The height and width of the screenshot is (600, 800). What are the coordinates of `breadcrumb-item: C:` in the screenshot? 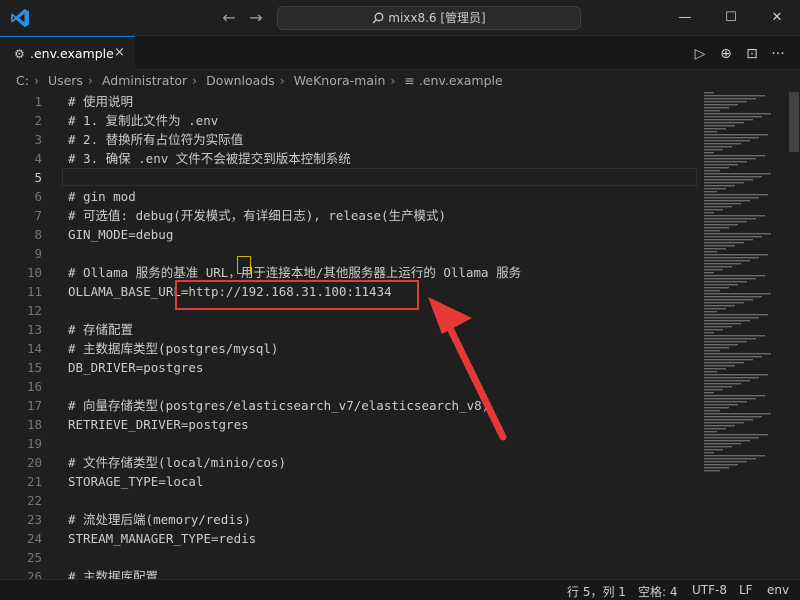 It's located at (22, 80).